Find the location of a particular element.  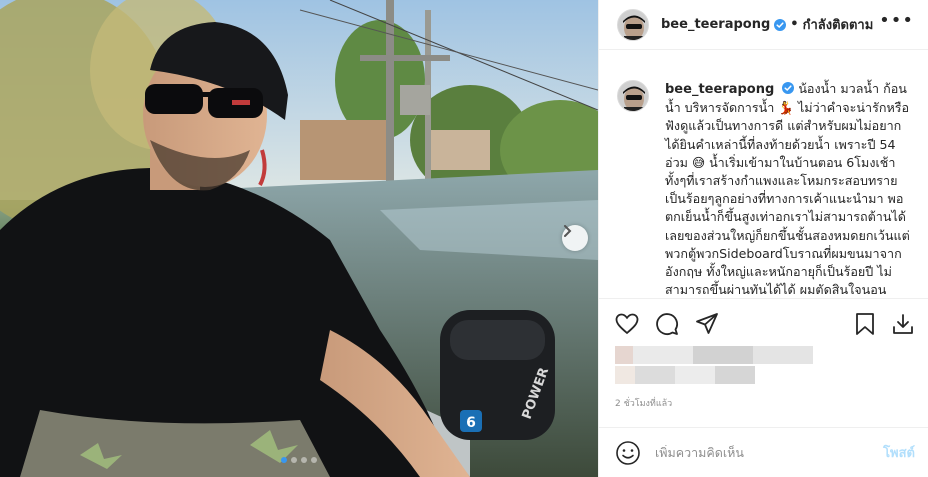

comment-icon is located at coordinates (667, 323).